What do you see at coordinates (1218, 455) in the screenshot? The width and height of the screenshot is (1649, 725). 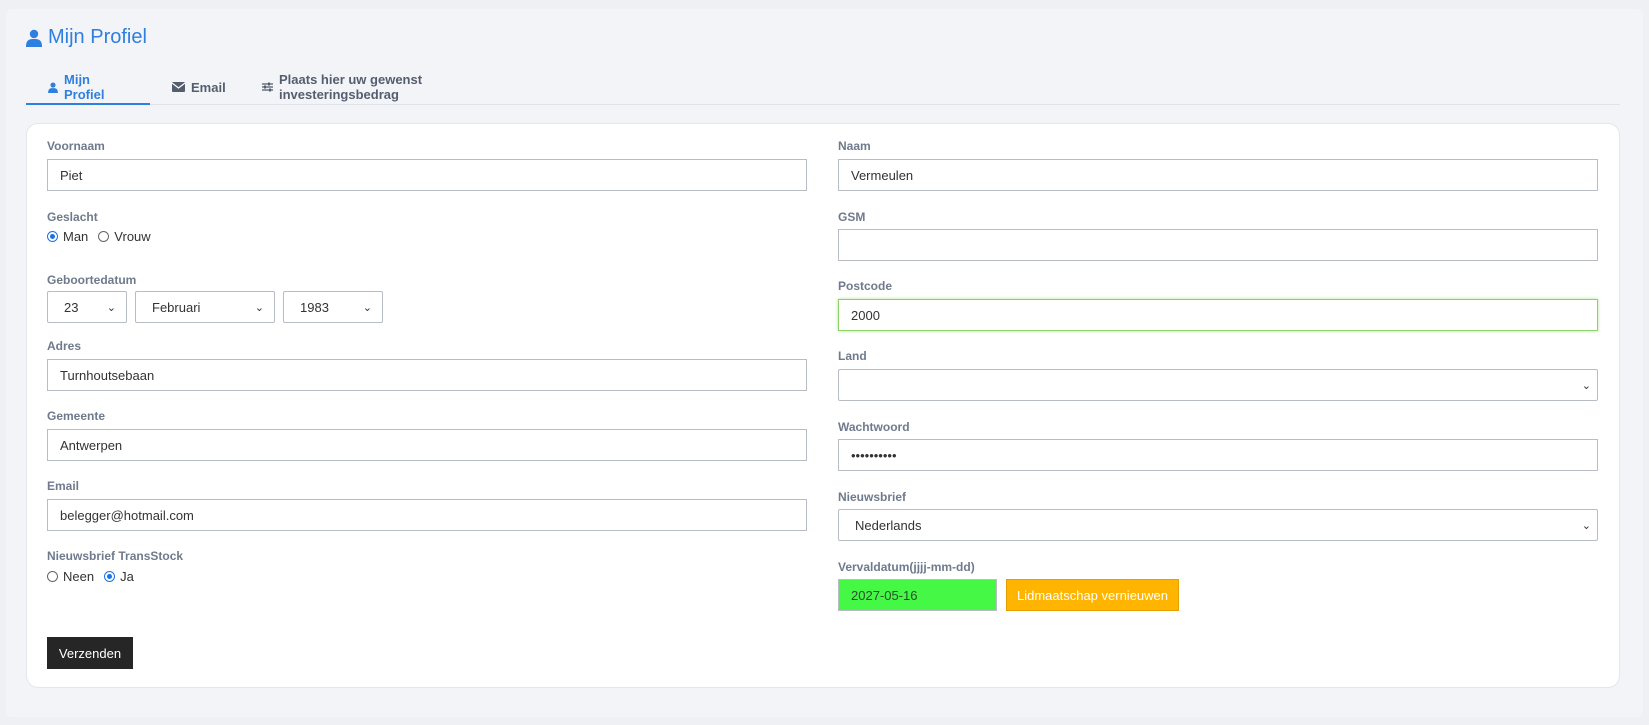 I see `wachtwoord-input` at bounding box center [1218, 455].